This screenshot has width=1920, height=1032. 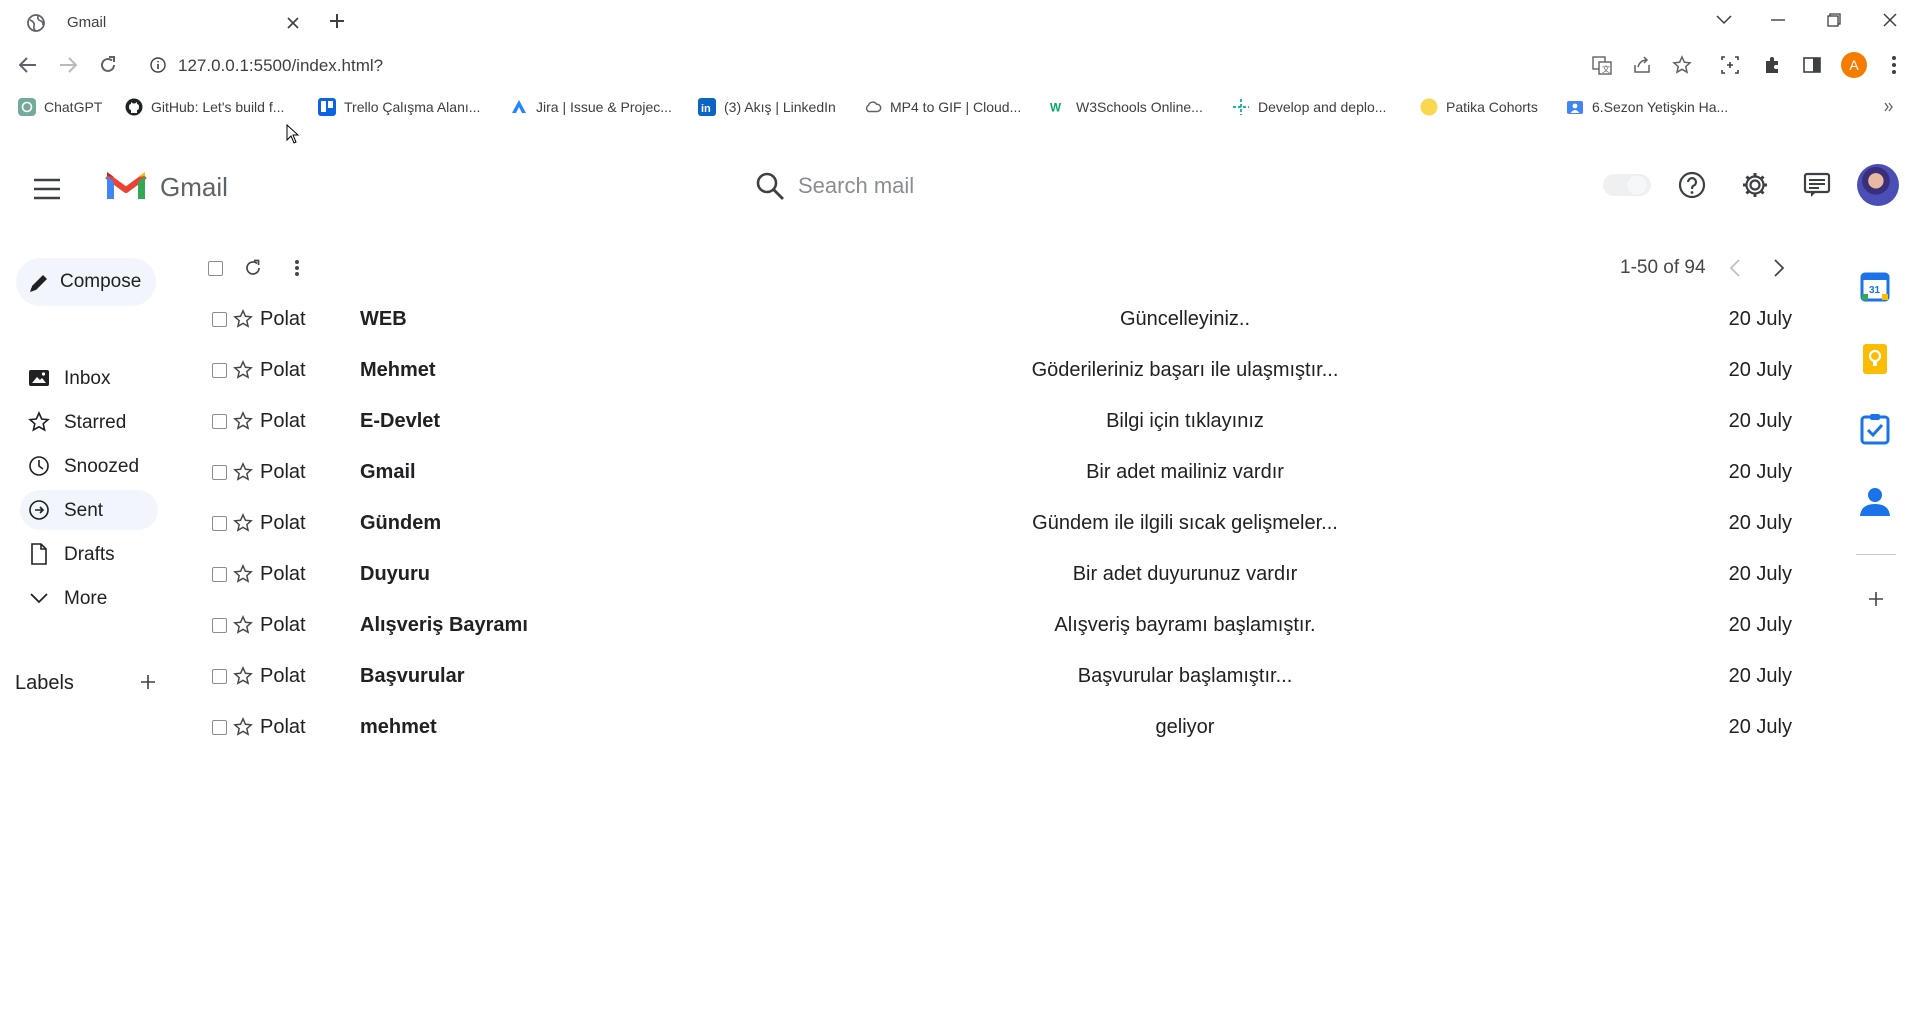 What do you see at coordinates (89, 598) in the screenshot?
I see `sidebar-item-more: More` at bounding box center [89, 598].